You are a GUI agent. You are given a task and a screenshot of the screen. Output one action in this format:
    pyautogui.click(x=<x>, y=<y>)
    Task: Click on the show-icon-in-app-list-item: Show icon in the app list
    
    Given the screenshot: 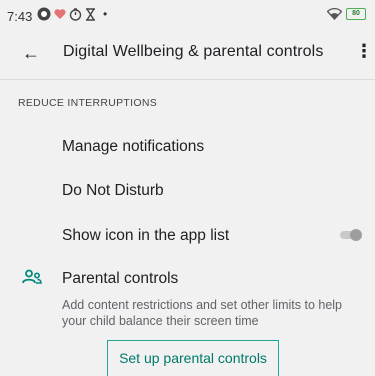 What is the action you would take?
    pyautogui.click(x=145, y=236)
    